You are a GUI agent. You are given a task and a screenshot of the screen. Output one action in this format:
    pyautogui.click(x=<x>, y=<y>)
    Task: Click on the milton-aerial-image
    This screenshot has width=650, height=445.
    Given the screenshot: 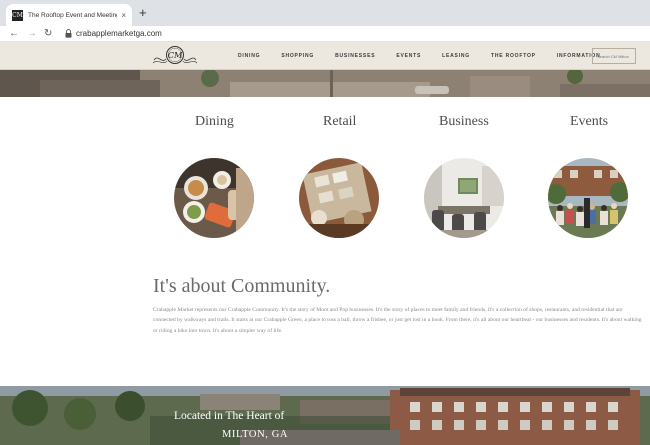 What is the action you would take?
    pyautogui.click(x=325, y=415)
    